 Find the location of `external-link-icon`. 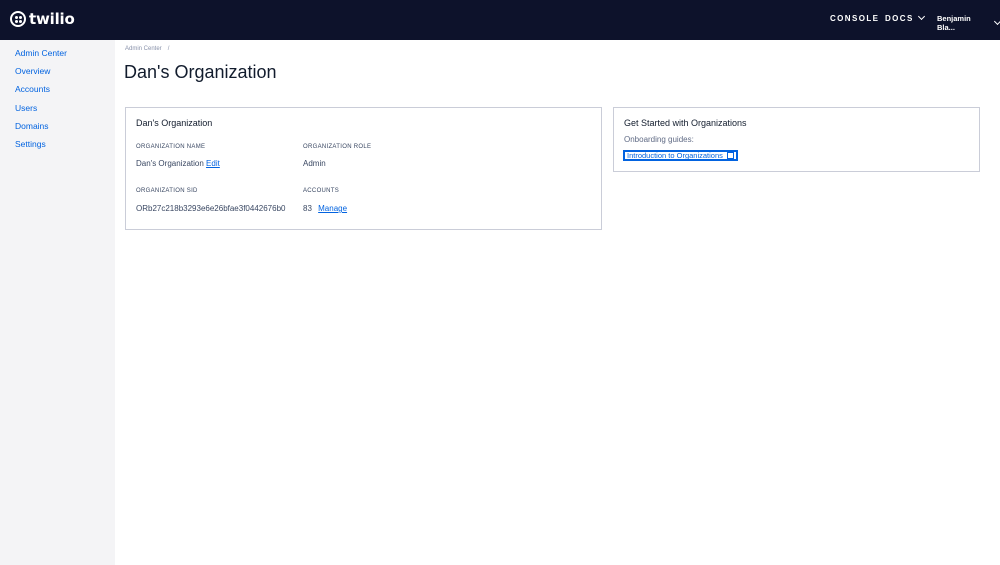

external-link-icon is located at coordinates (730, 155).